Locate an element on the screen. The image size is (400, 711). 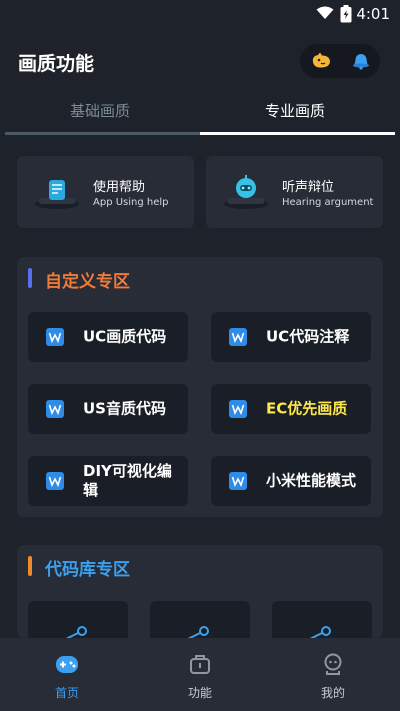
robot-icon is located at coordinates (246, 192).